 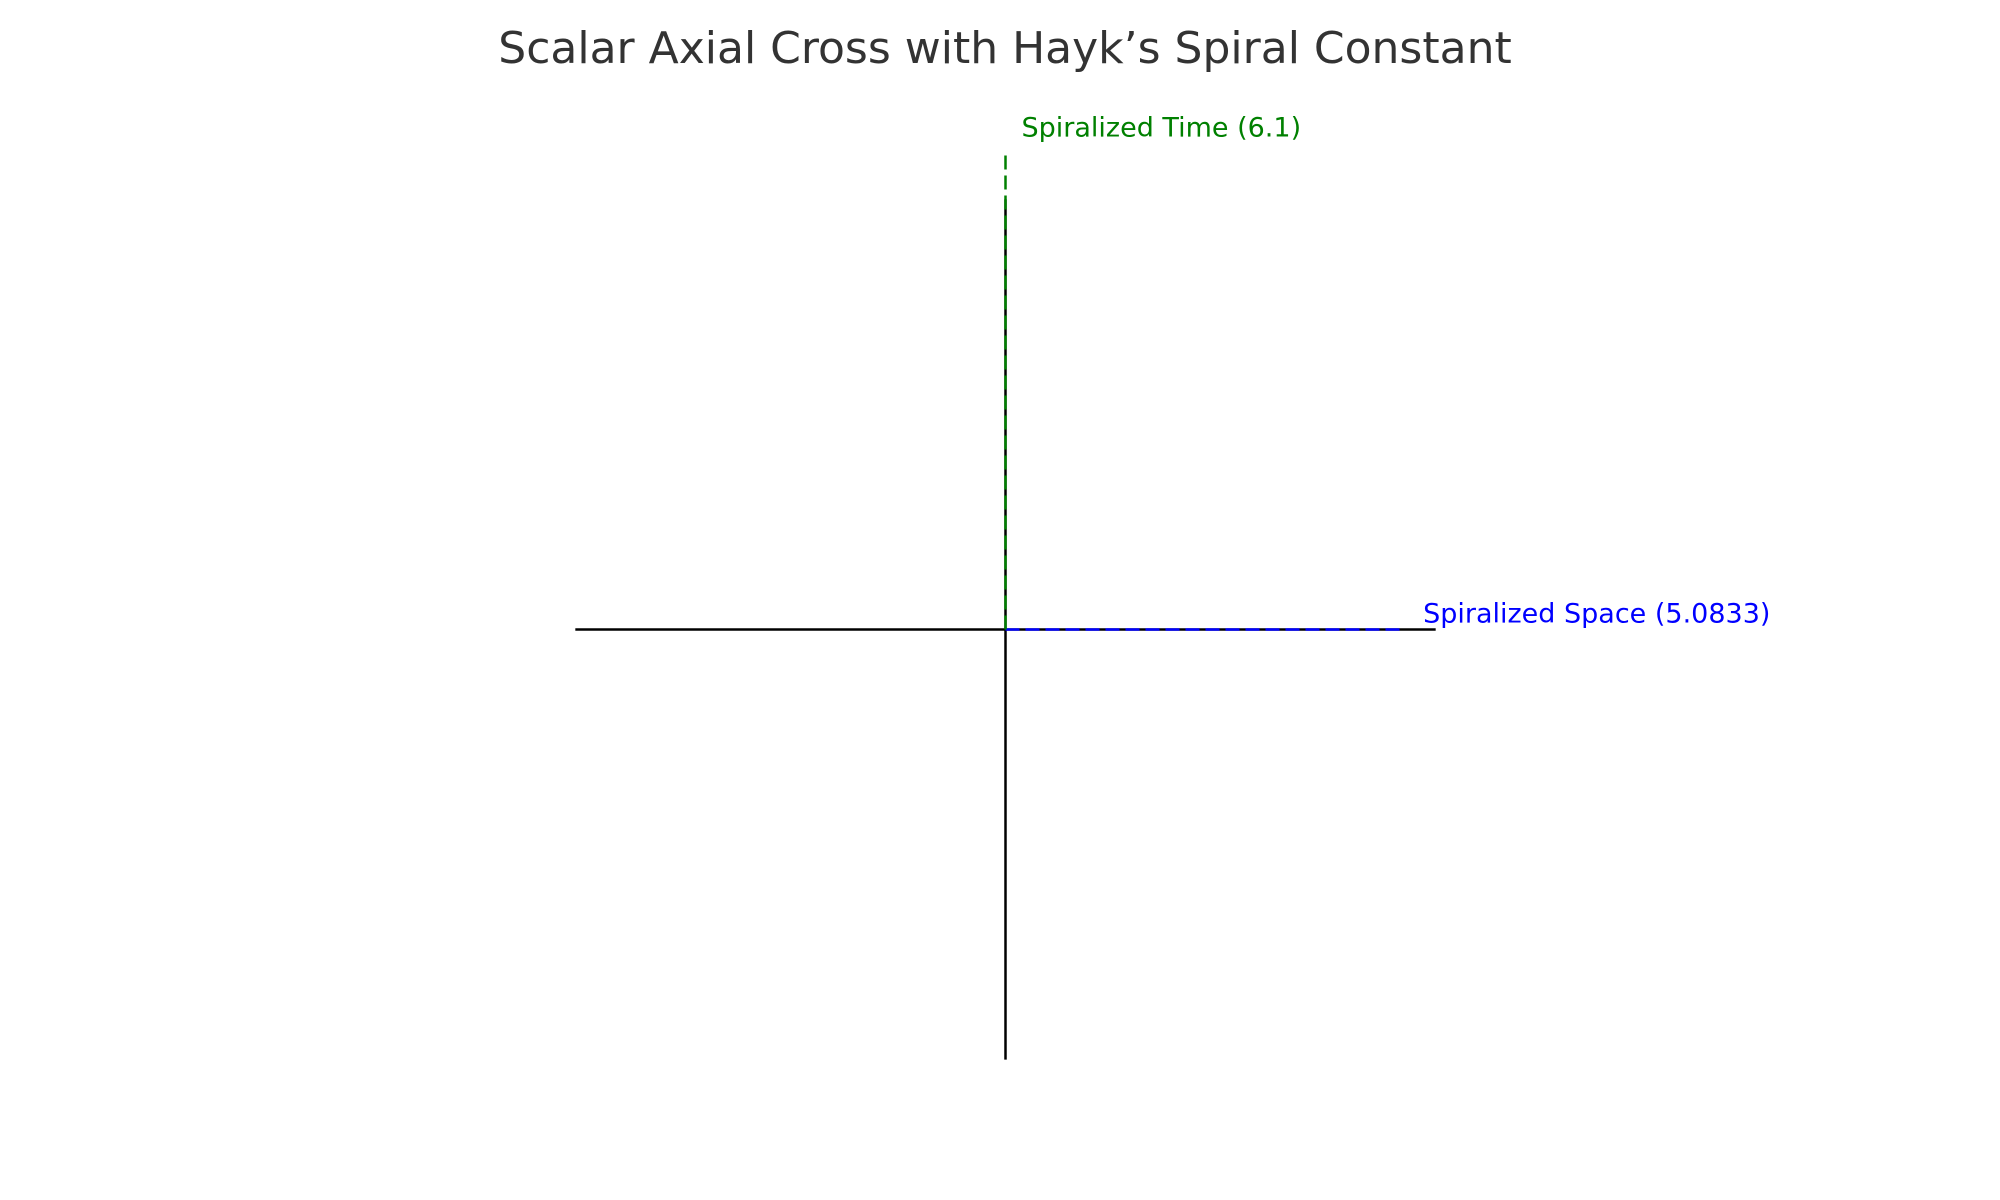 I want to click on series-label-time: Spiralized Time (6.1), so click(x=1162, y=127).